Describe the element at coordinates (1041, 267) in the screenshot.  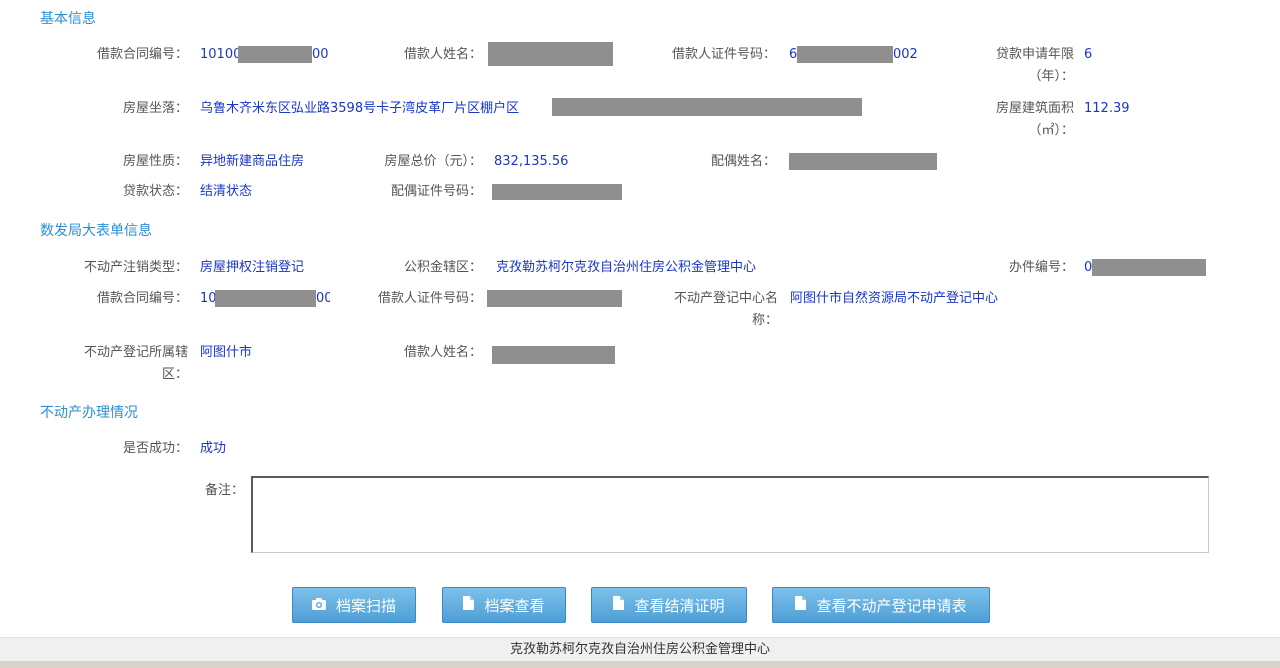
I see `case-no-label: 办件编号：` at that location.